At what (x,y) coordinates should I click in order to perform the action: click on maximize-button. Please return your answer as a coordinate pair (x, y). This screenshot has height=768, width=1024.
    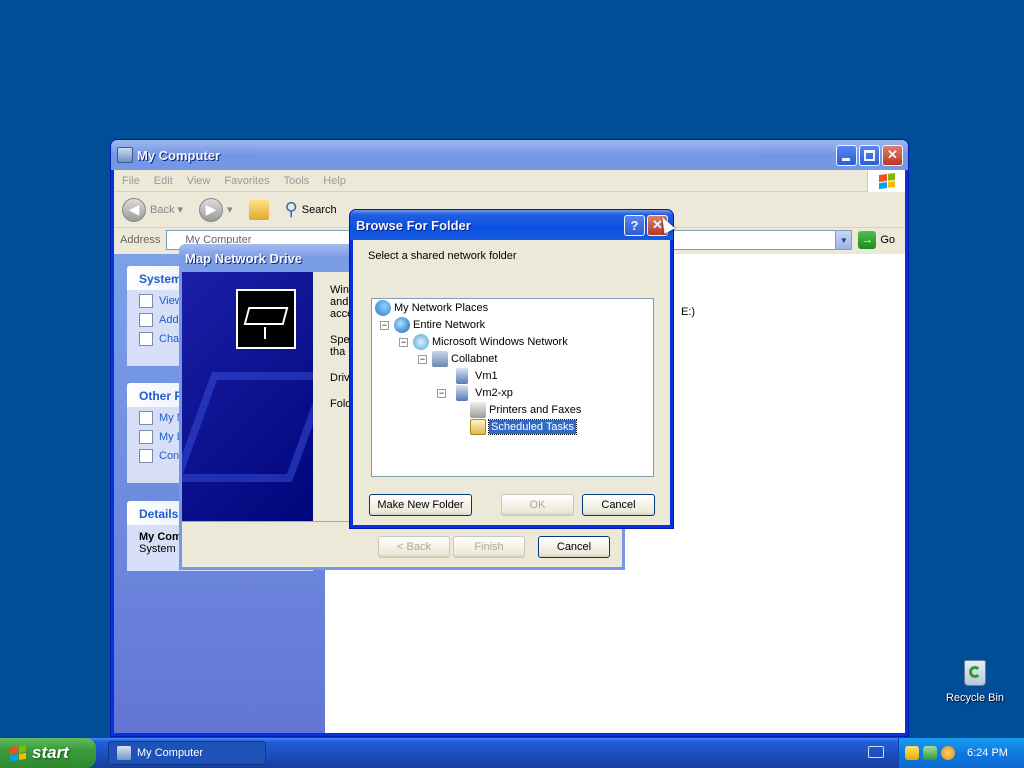
    Looking at the image, I should click on (869, 155).